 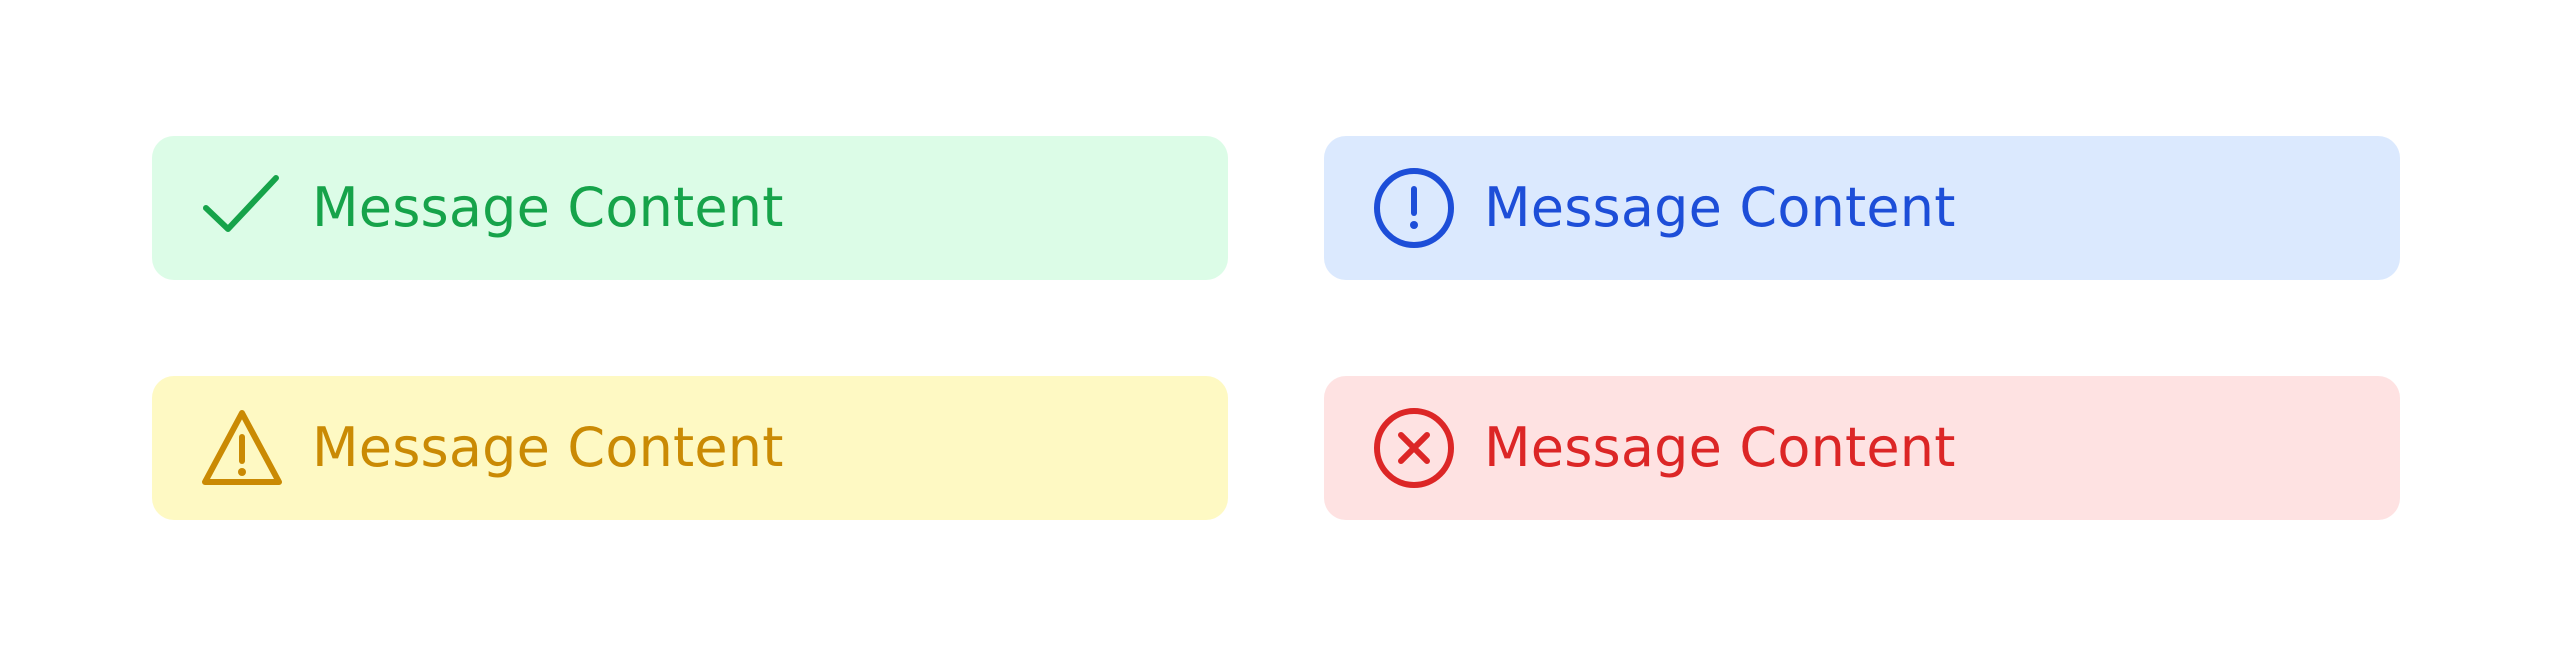 What do you see at coordinates (1720, 207) in the screenshot?
I see `alert-info-message: Message Content` at bounding box center [1720, 207].